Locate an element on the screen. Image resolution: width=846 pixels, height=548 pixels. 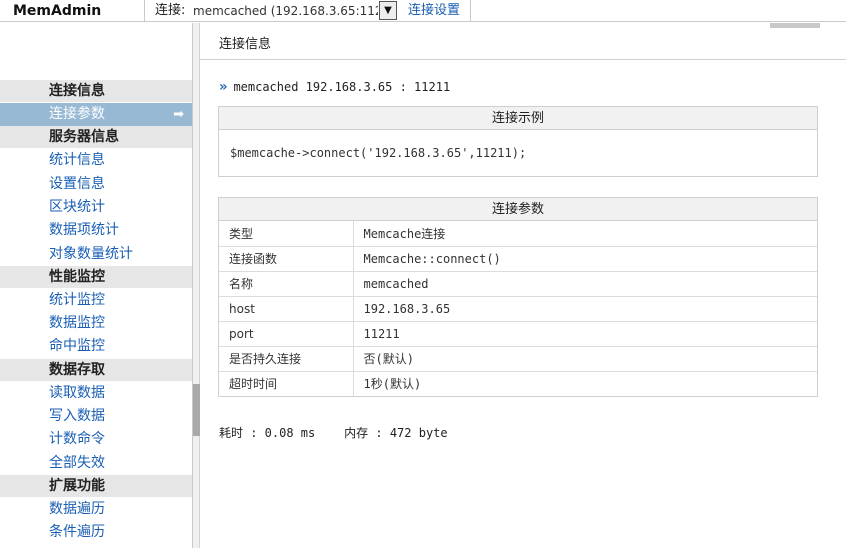
param-value: 1秒(默认) is located at coordinates (585, 383).